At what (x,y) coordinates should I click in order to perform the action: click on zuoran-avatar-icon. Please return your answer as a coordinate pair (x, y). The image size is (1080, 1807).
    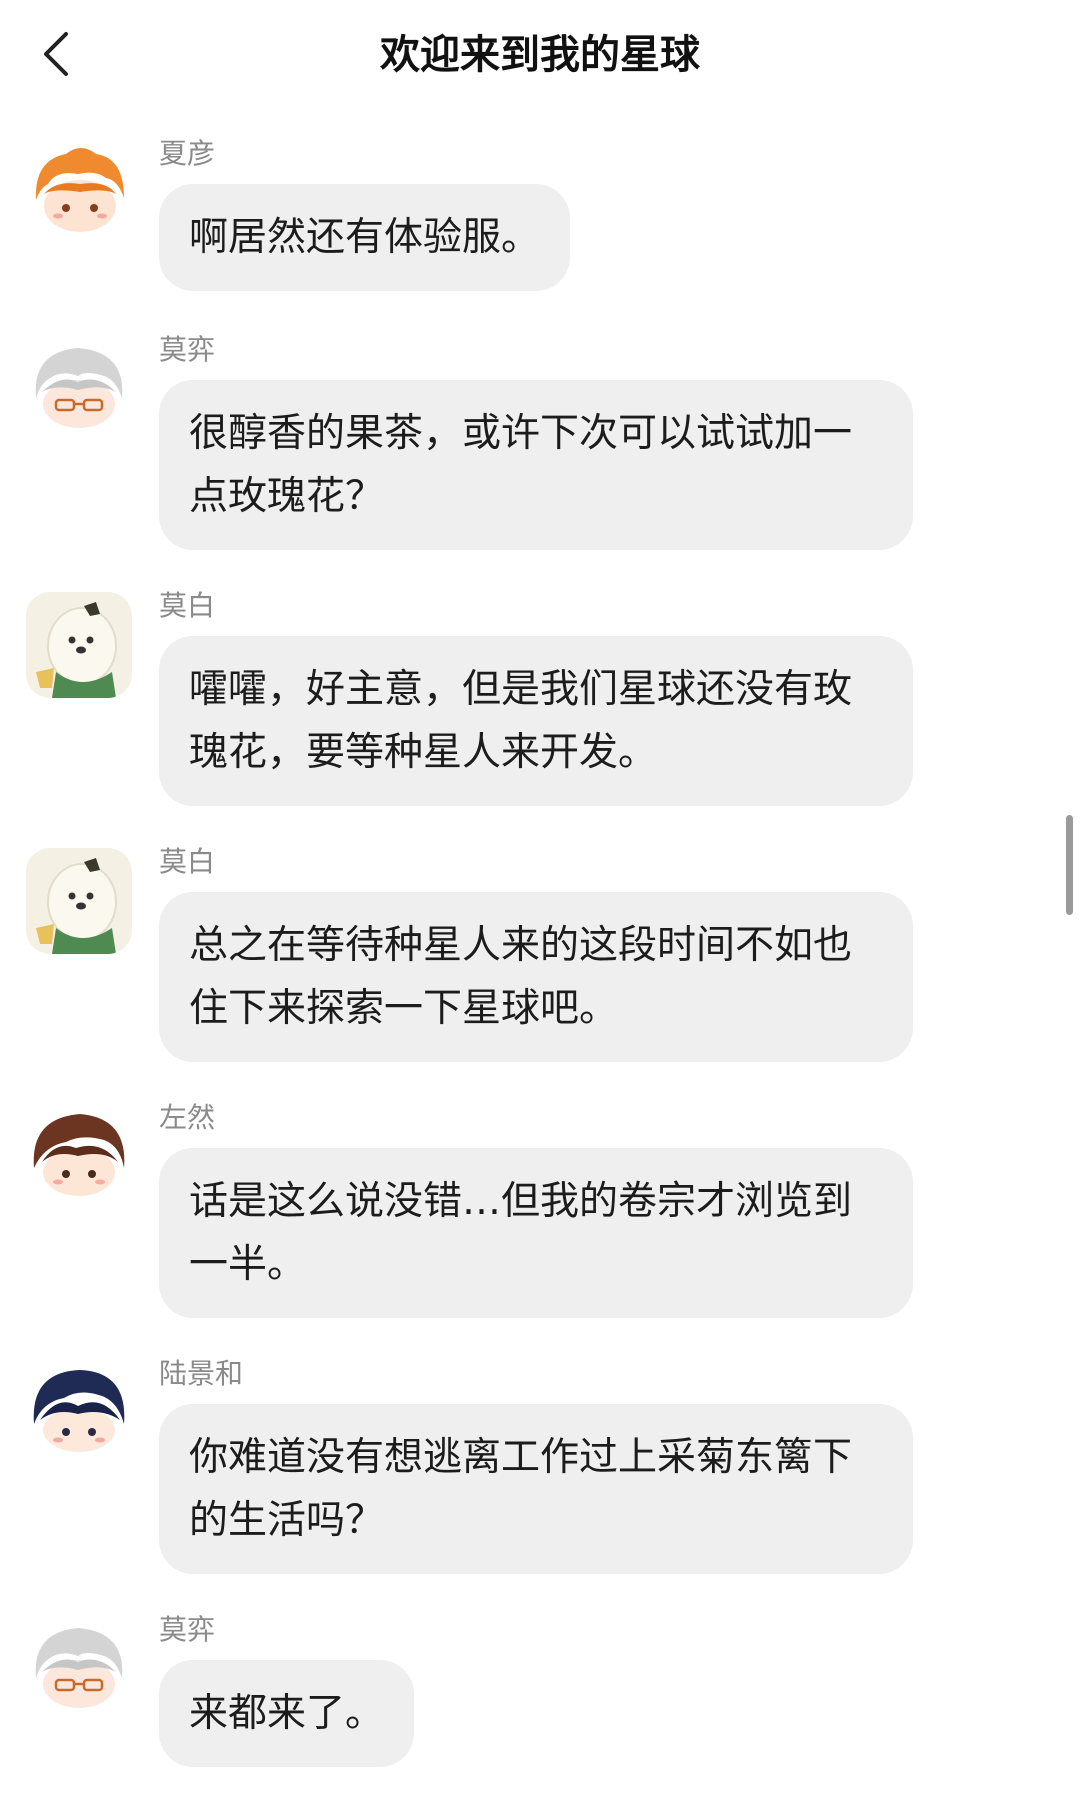
    Looking at the image, I should click on (79, 1157).